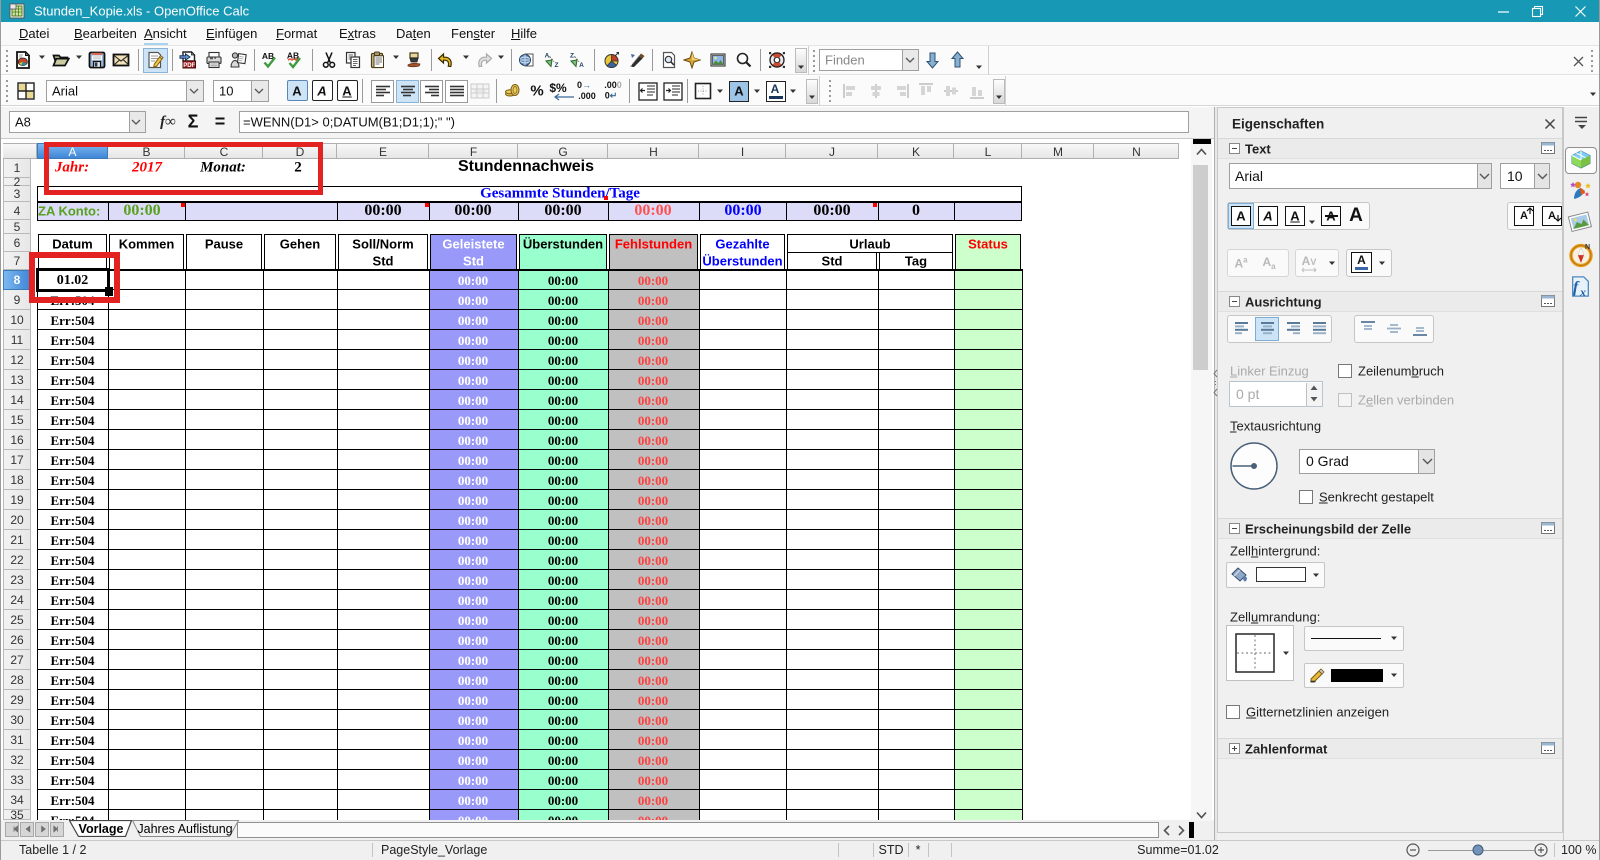 The height and width of the screenshot is (860, 1600). I want to click on svg-text: N, so click(1587, 247).